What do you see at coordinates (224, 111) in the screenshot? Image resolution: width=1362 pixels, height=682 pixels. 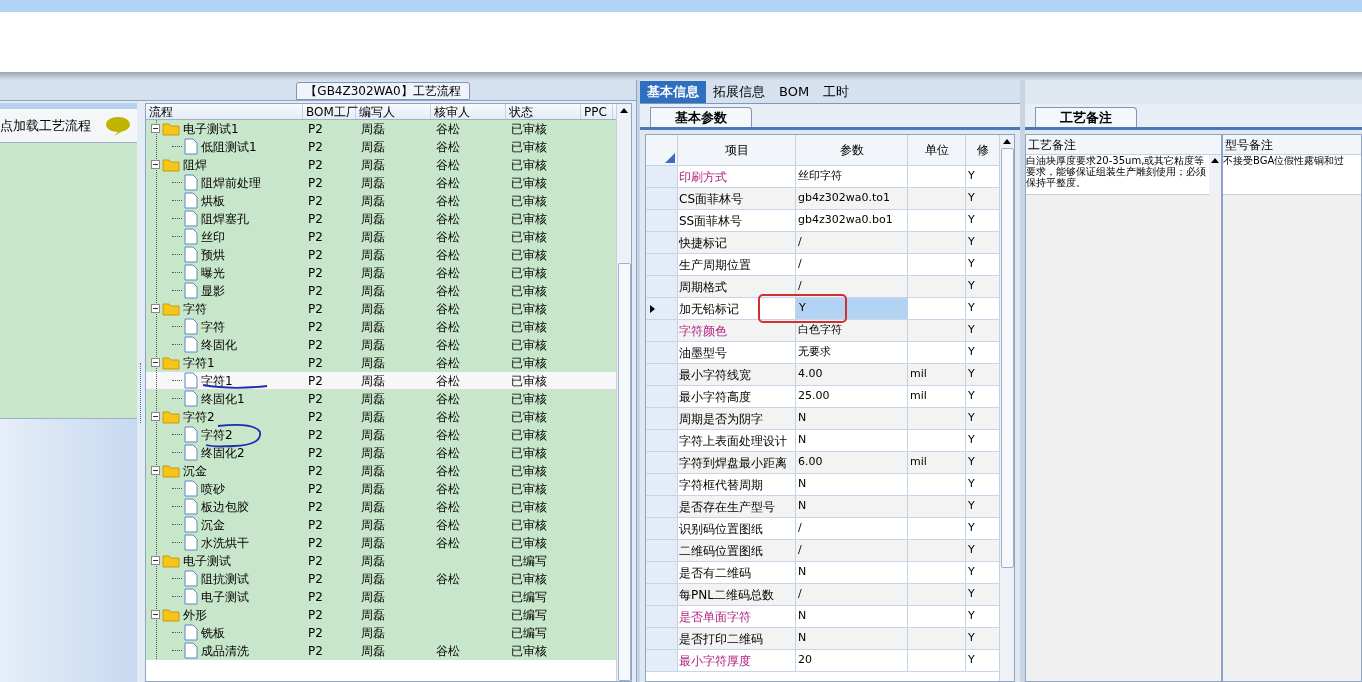 I see `column-header: 流程` at bounding box center [224, 111].